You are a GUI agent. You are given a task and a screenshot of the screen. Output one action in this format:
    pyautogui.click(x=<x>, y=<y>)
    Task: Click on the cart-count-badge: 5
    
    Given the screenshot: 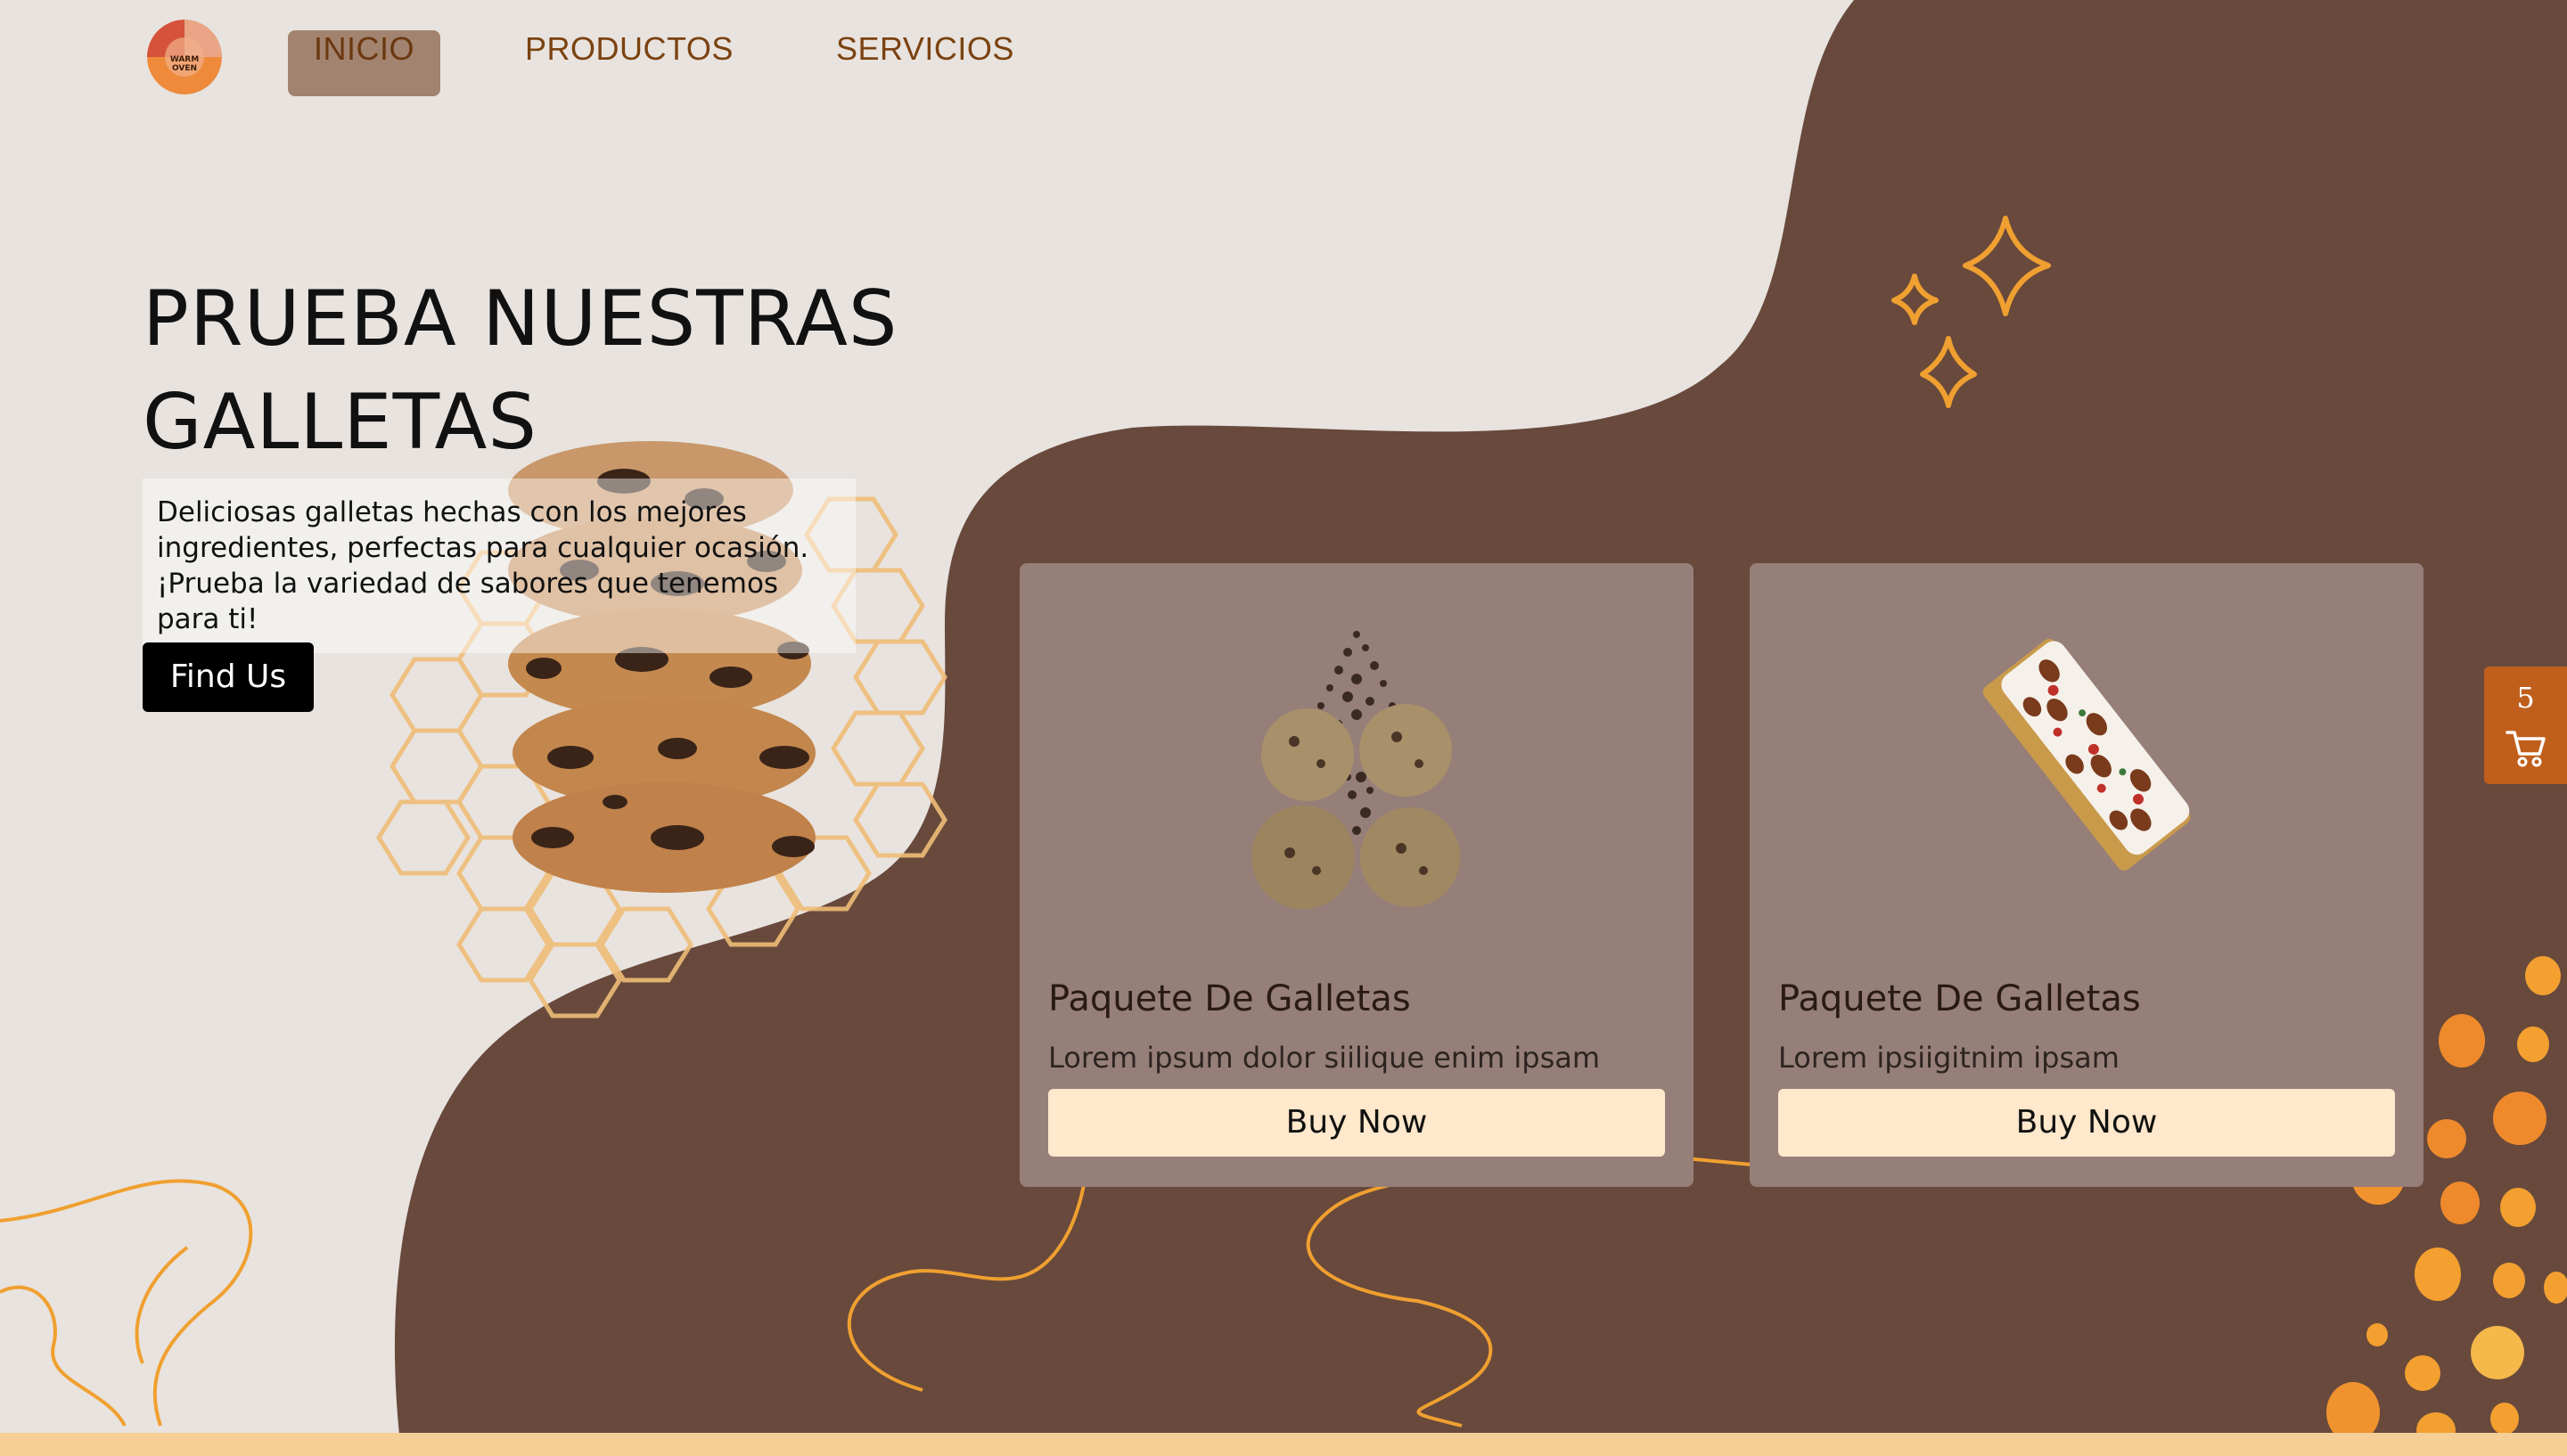 What is the action you would take?
    pyautogui.click(x=2525, y=698)
    